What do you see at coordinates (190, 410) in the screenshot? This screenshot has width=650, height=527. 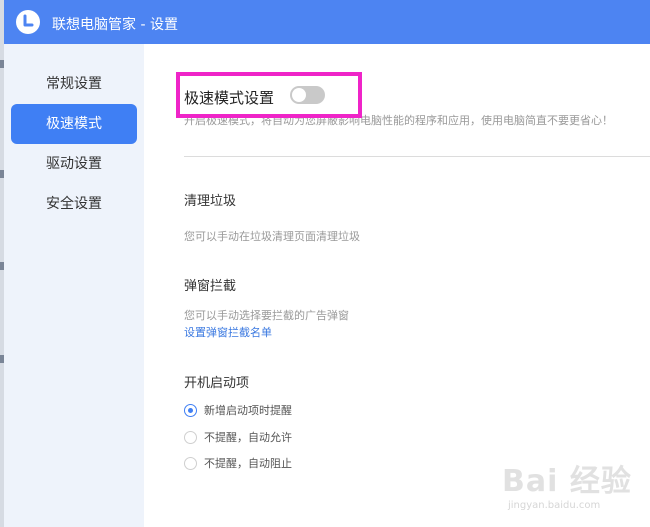 I see `radio-checked-icon` at bounding box center [190, 410].